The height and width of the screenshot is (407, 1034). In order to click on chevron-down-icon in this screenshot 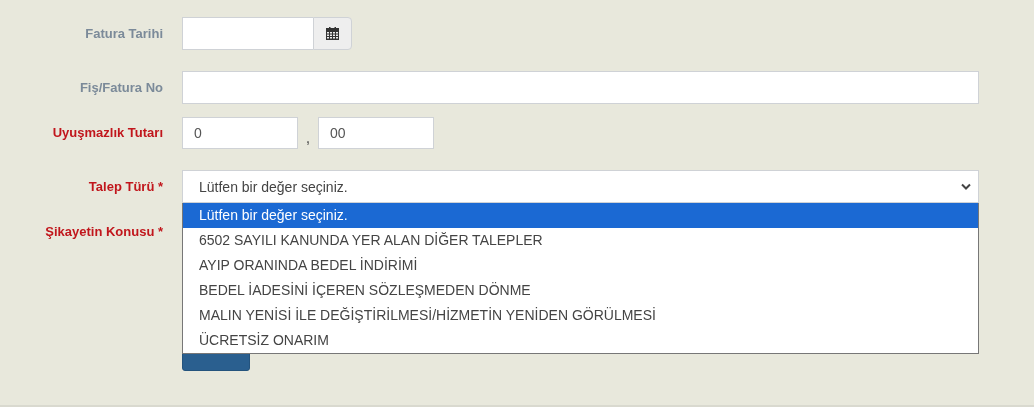, I will do `click(966, 186)`.